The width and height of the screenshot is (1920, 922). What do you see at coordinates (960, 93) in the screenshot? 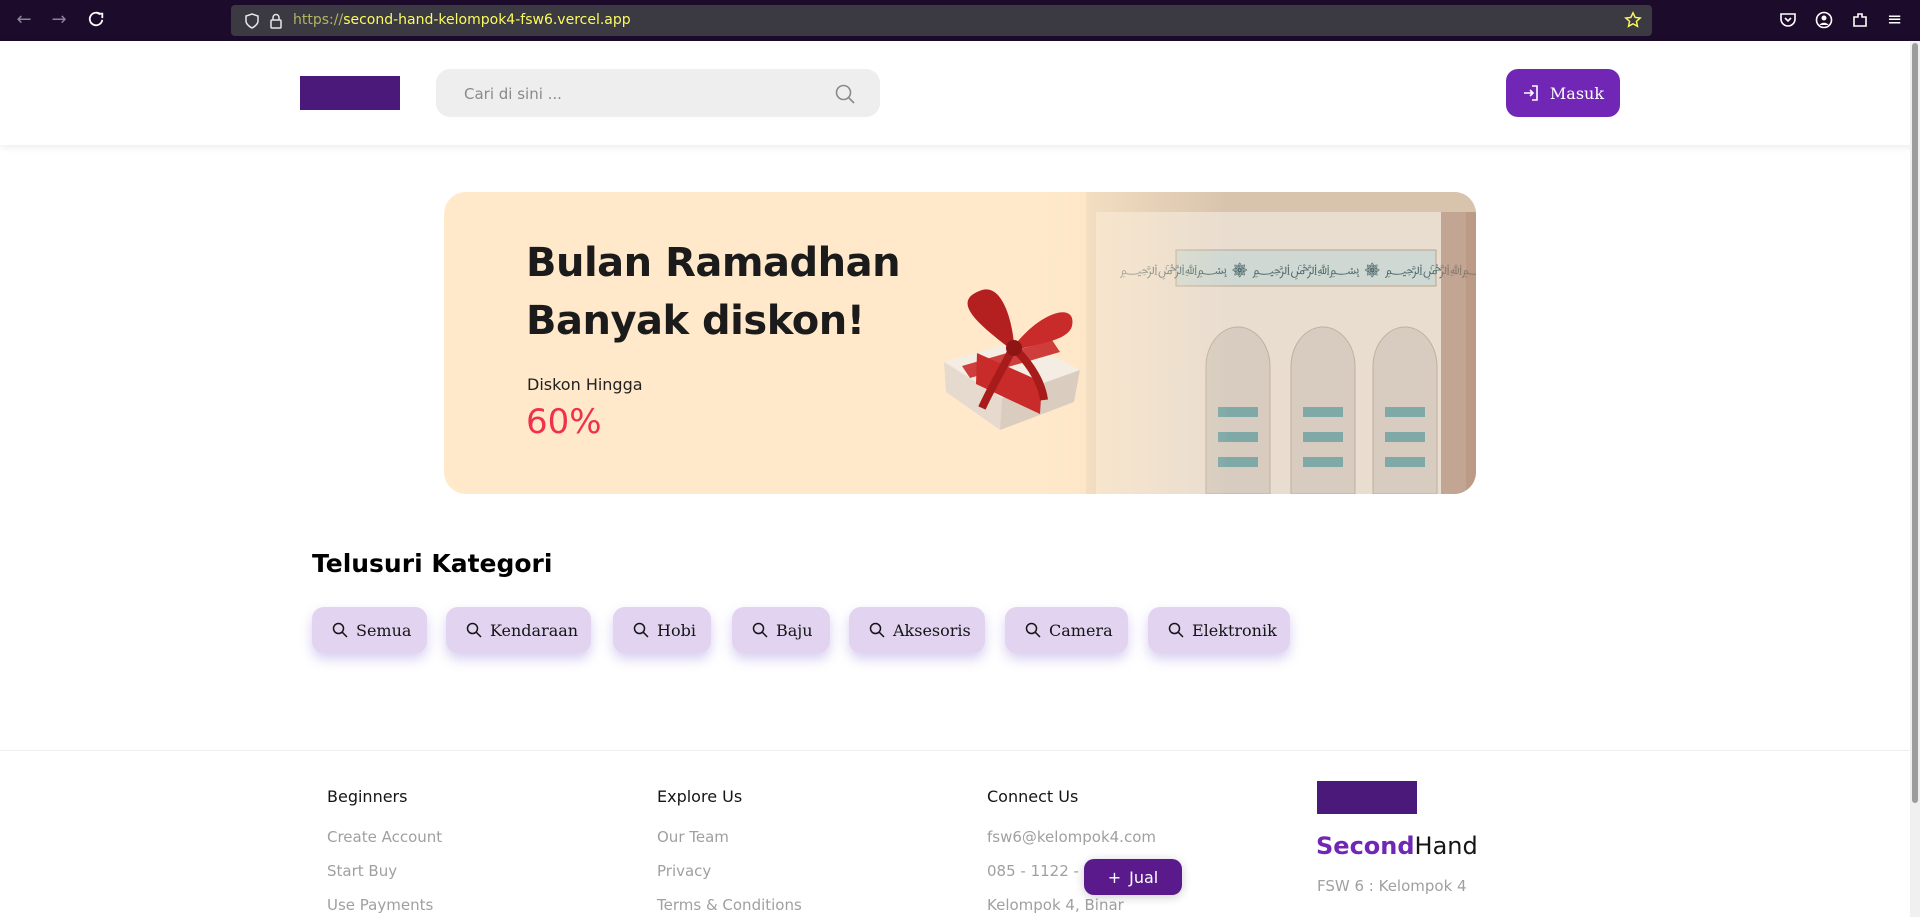
I see `site-header` at bounding box center [960, 93].